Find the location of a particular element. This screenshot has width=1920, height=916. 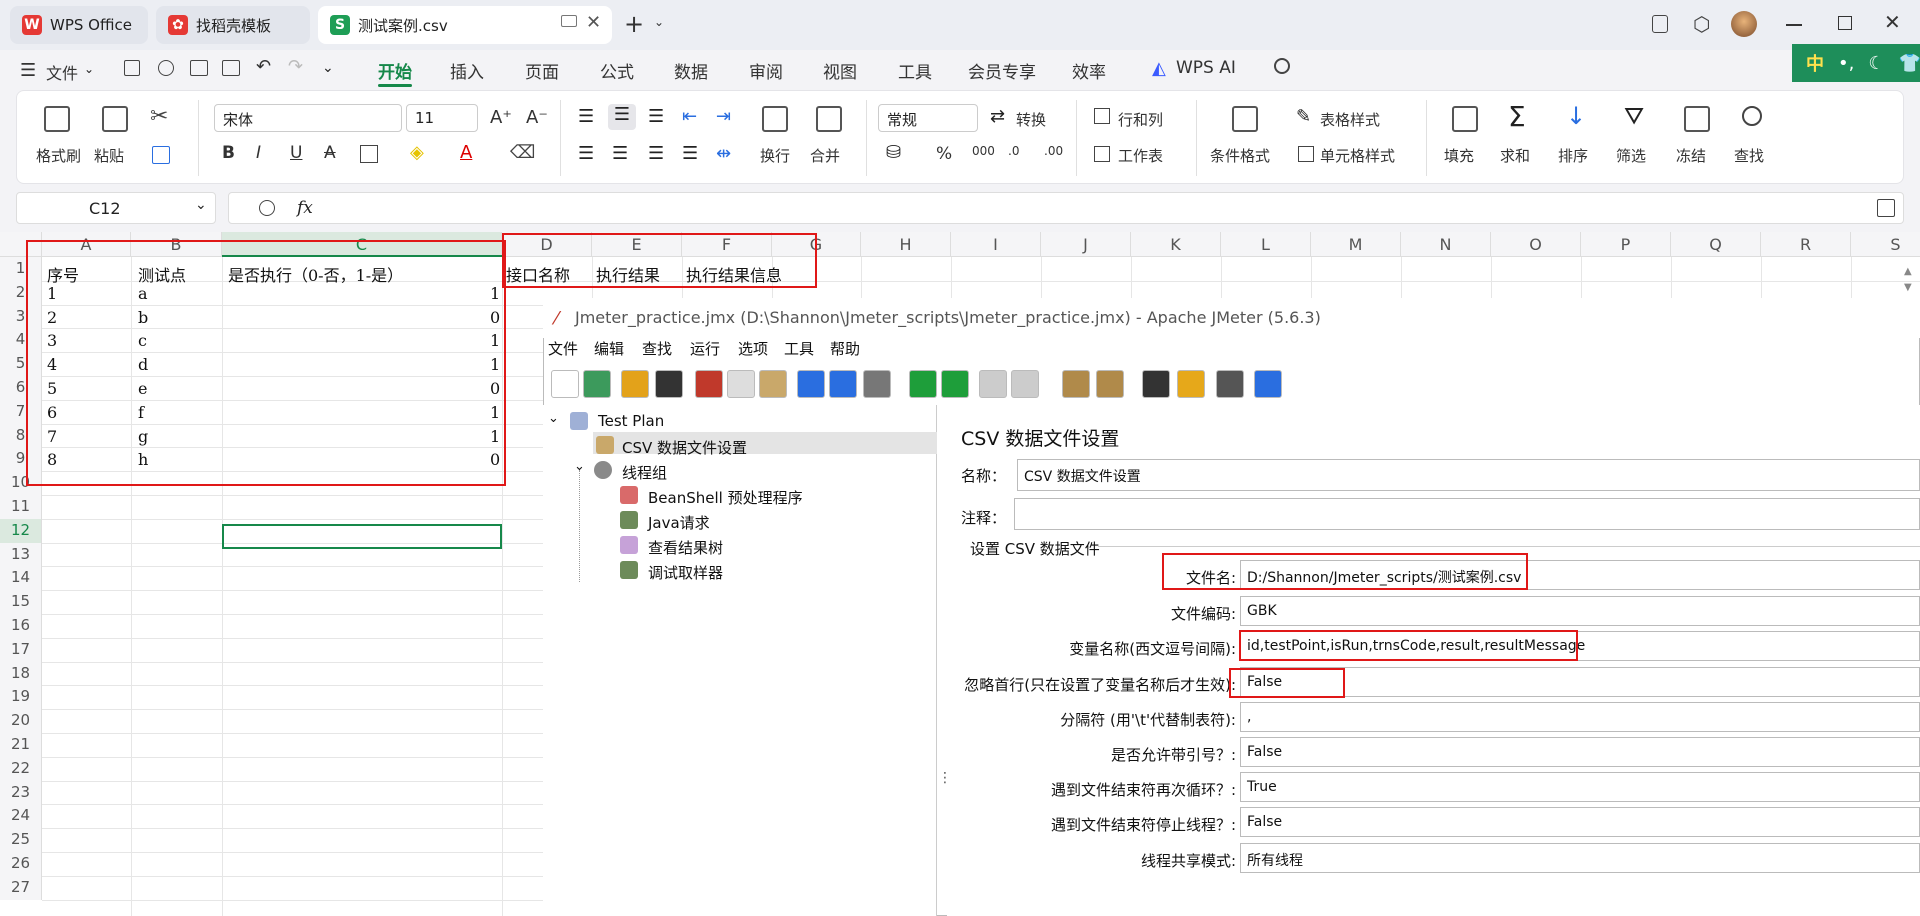

tree-node-csv: CSV 数据文件设置 is located at coordinates (684, 447).